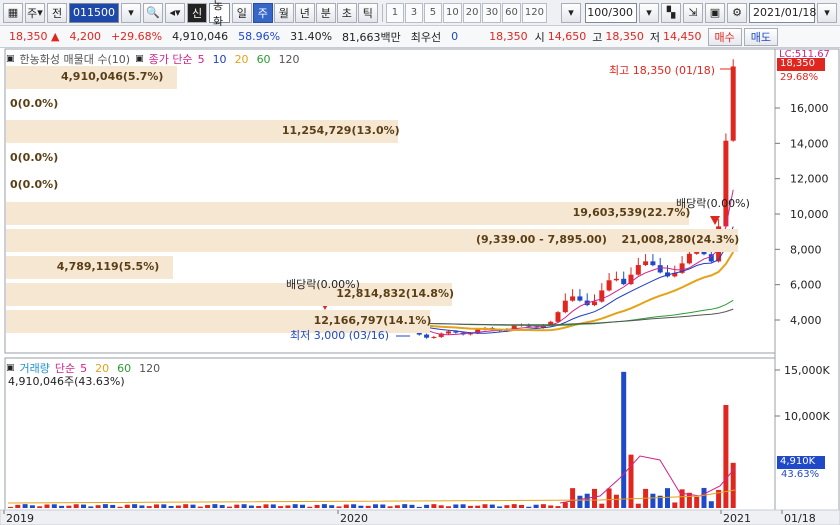  Describe the element at coordinates (671, 12) in the screenshot. I see `chart-tools-icon: ▚` at that location.